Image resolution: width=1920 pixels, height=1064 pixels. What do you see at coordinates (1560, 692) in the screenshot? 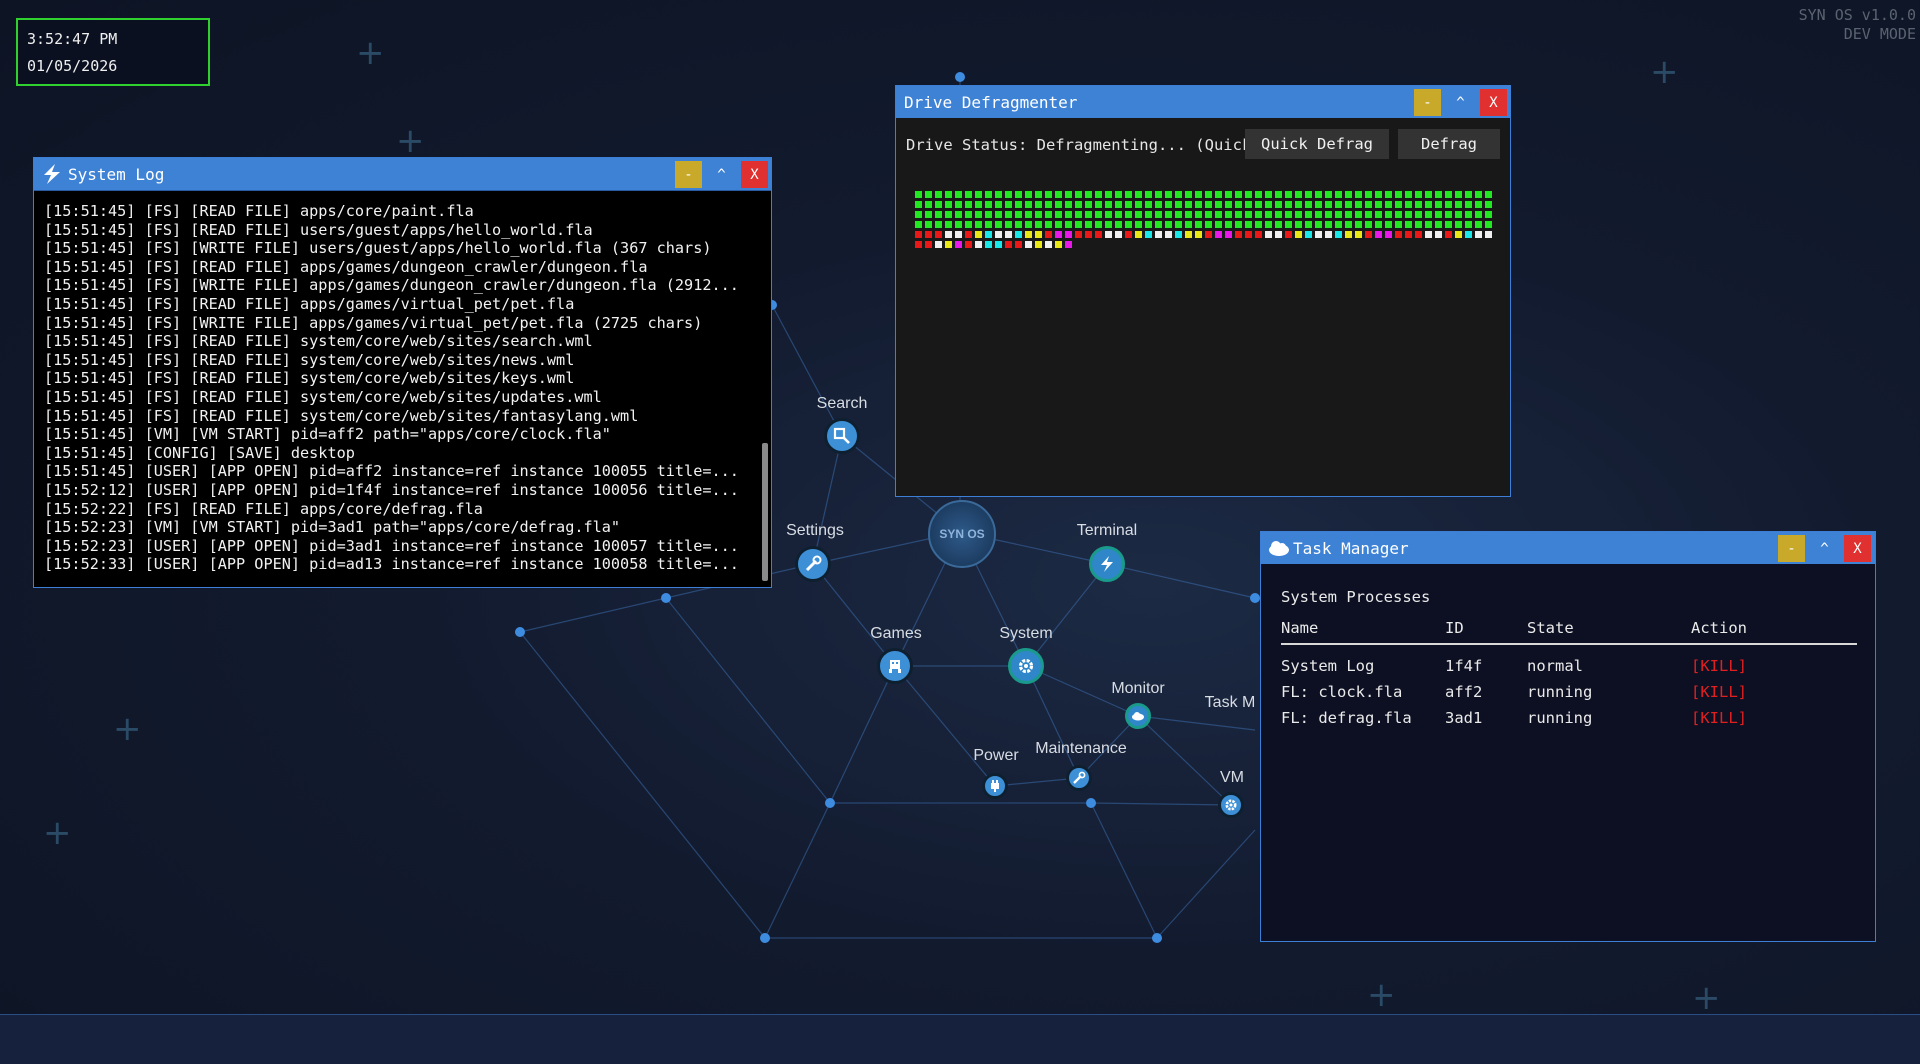
I see `process-state: running` at bounding box center [1560, 692].